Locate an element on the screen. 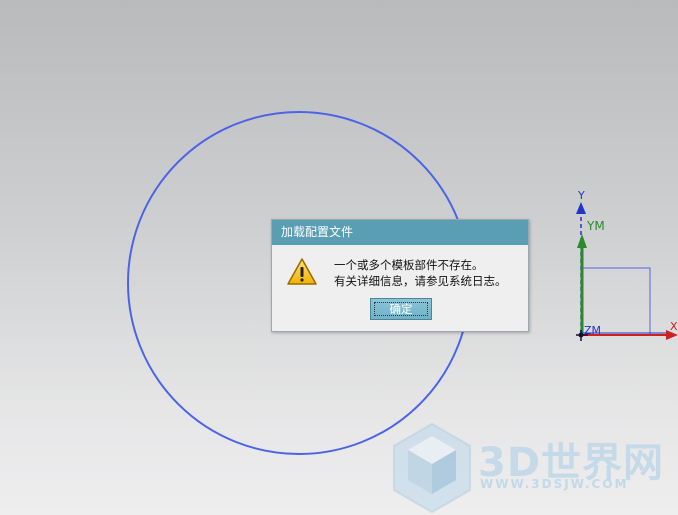 The width and height of the screenshot is (678, 515). ok-button-label: 确定 is located at coordinates (401, 309).